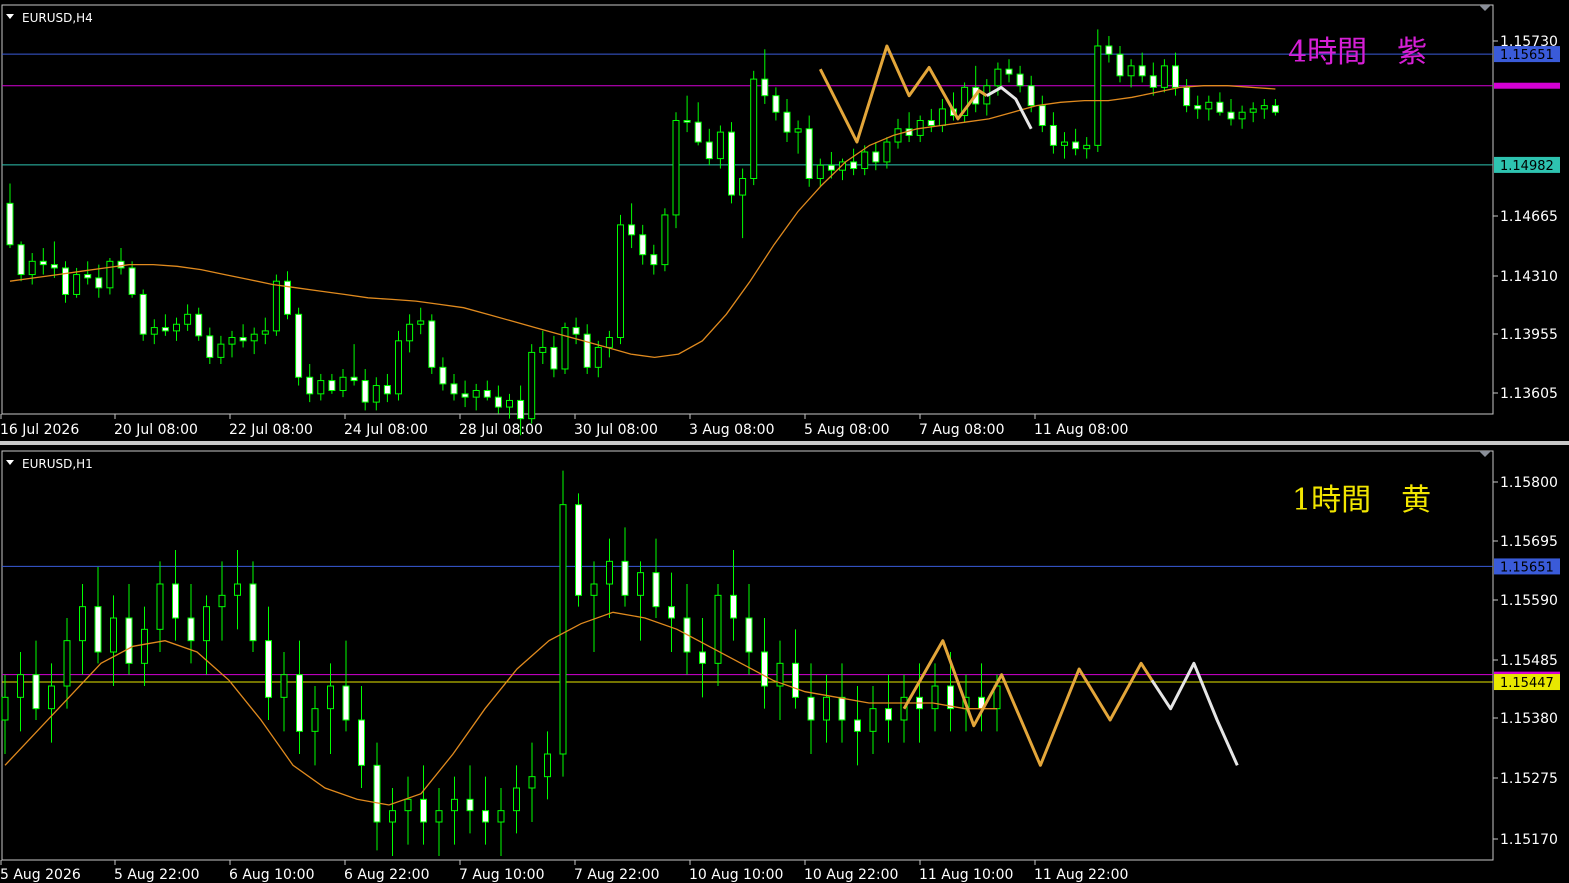 The width and height of the screenshot is (1569, 883). What do you see at coordinates (784, 443) in the screenshot?
I see `pane-divider` at bounding box center [784, 443].